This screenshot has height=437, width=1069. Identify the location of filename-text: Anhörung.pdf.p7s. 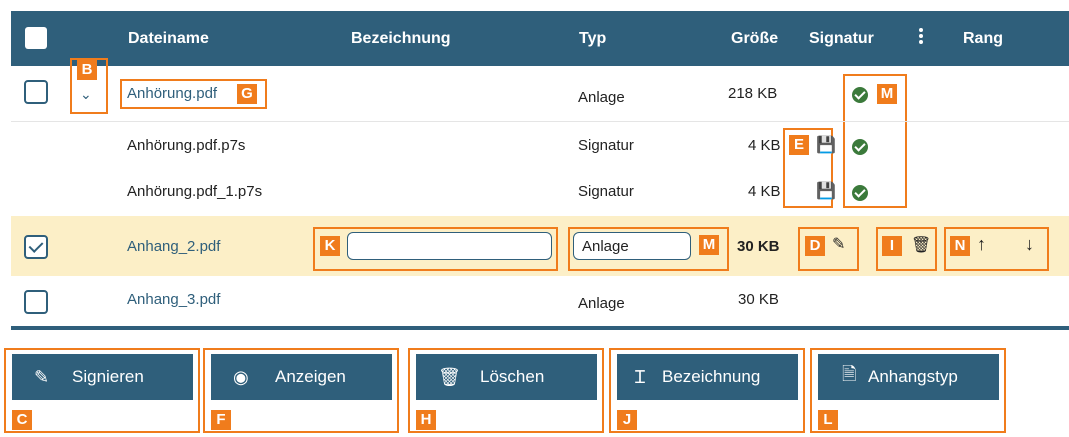
(186, 145).